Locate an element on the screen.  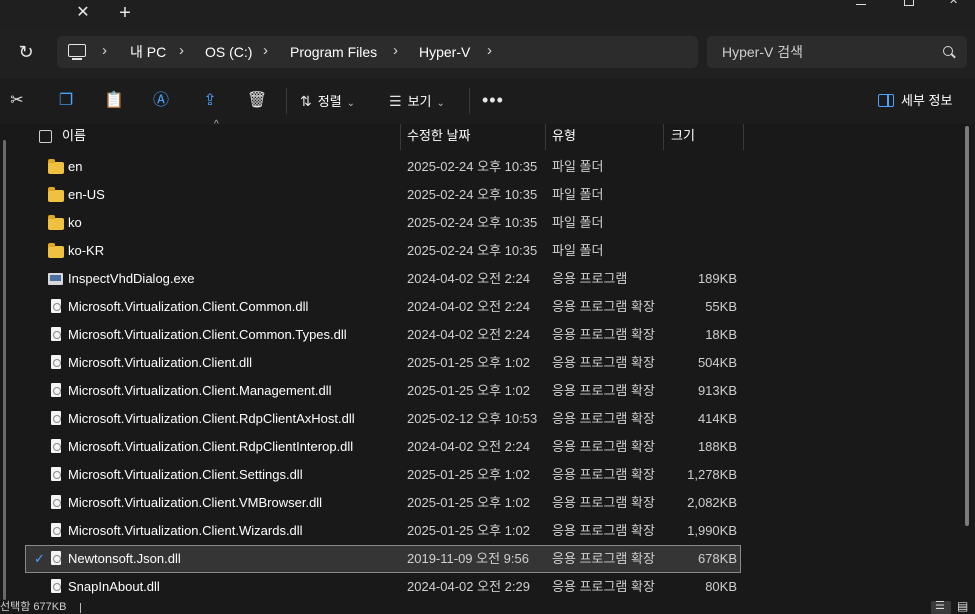
file-name: ko is located at coordinates (75, 222).